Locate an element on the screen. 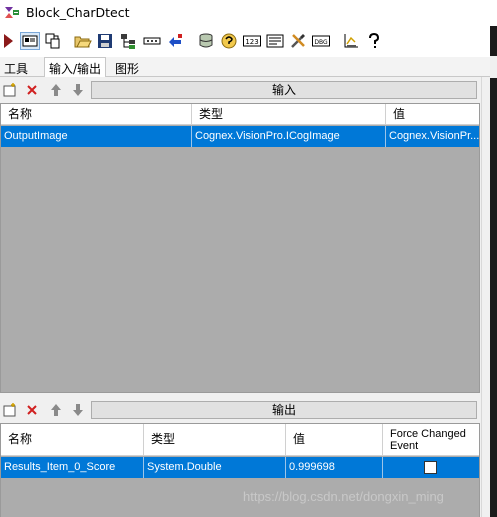 The width and height of the screenshot is (497, 517). tools-icon is located at coordinates (298, 41).